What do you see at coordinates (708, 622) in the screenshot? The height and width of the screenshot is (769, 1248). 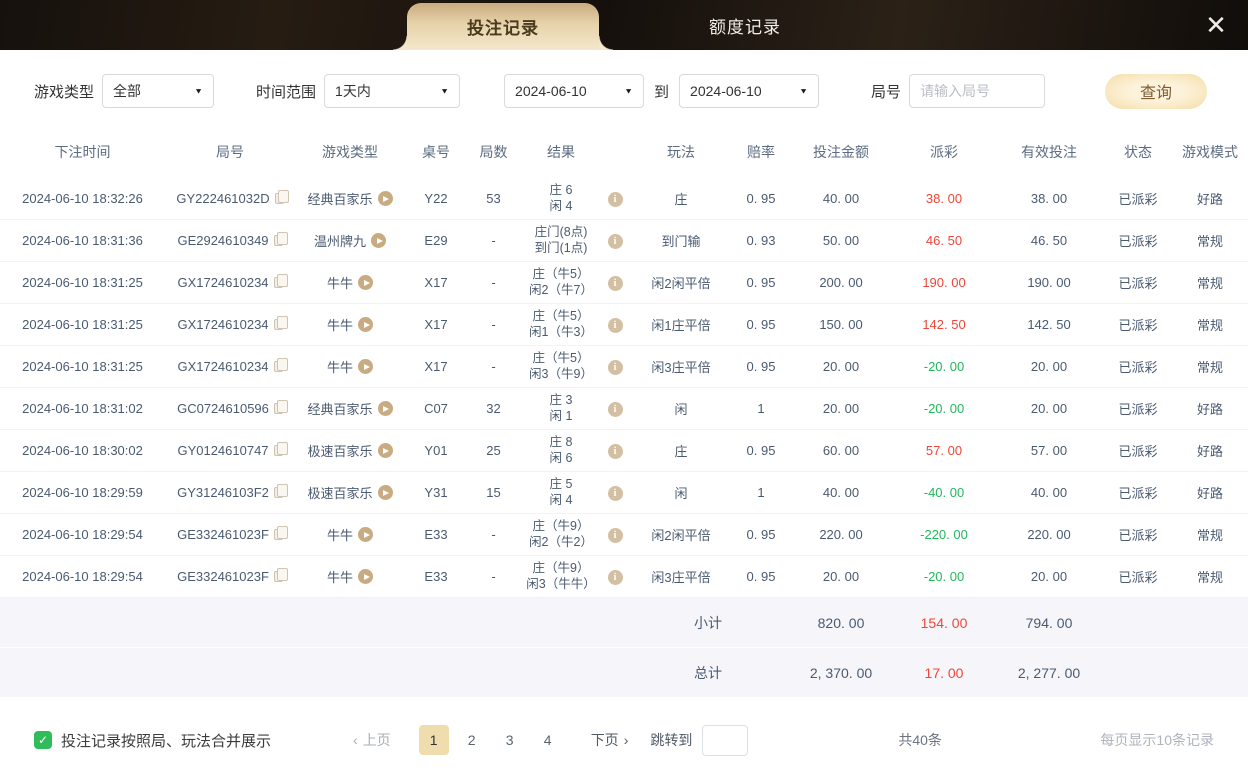 I see `subtotal-label: 小计` at bounding box center [708, 622].